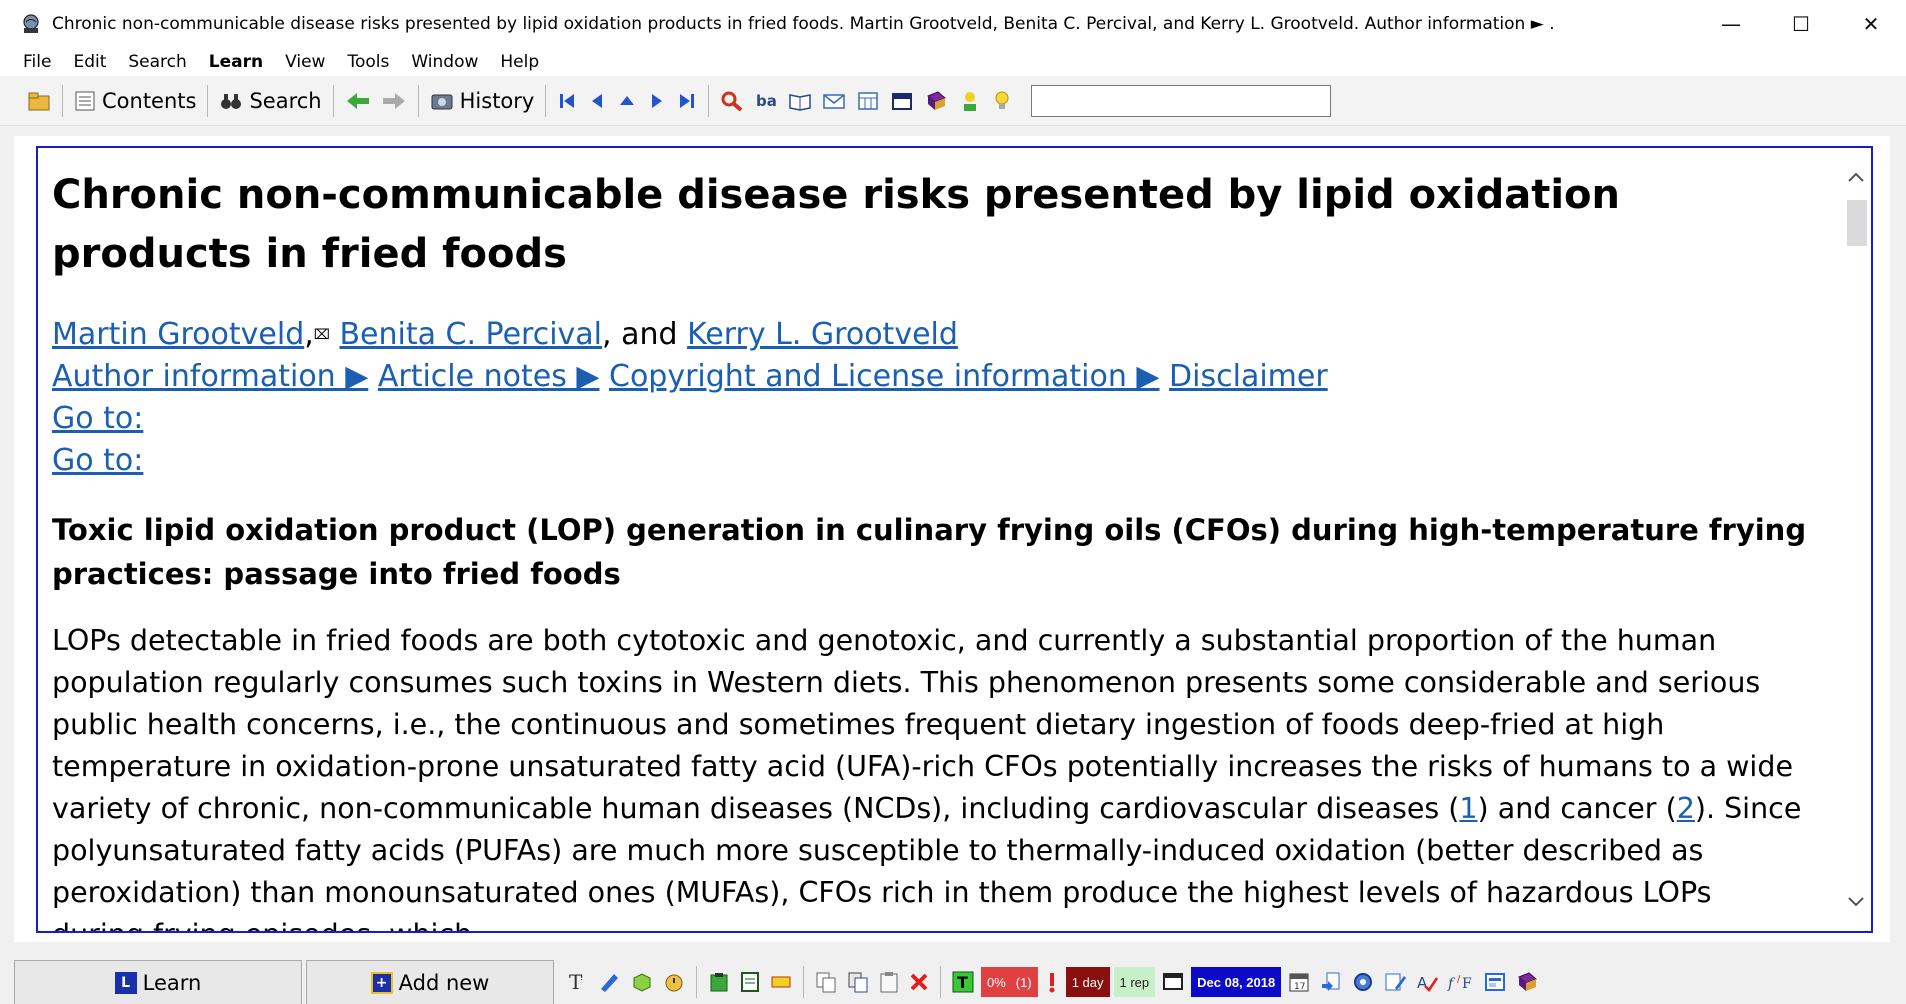 The width and height of the screenshot is (1906, 1004). What do you see at coordinates (1857, 223) in the screenshot?
I see `scroll-thumb` at bounding box center [1857, 223].